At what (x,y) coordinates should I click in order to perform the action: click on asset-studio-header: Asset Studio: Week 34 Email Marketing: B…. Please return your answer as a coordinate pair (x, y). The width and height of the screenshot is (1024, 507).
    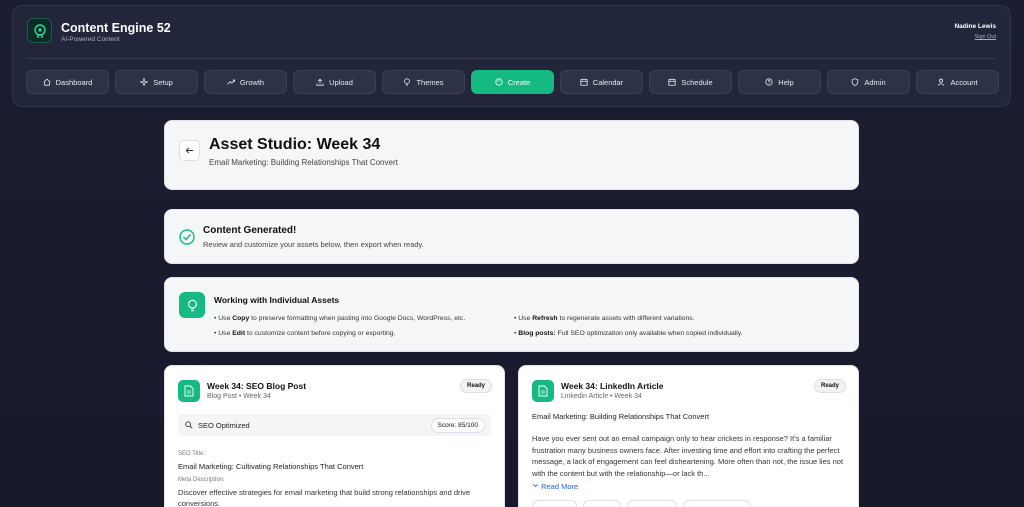
    Looking at the image, I should click on (511, 155).